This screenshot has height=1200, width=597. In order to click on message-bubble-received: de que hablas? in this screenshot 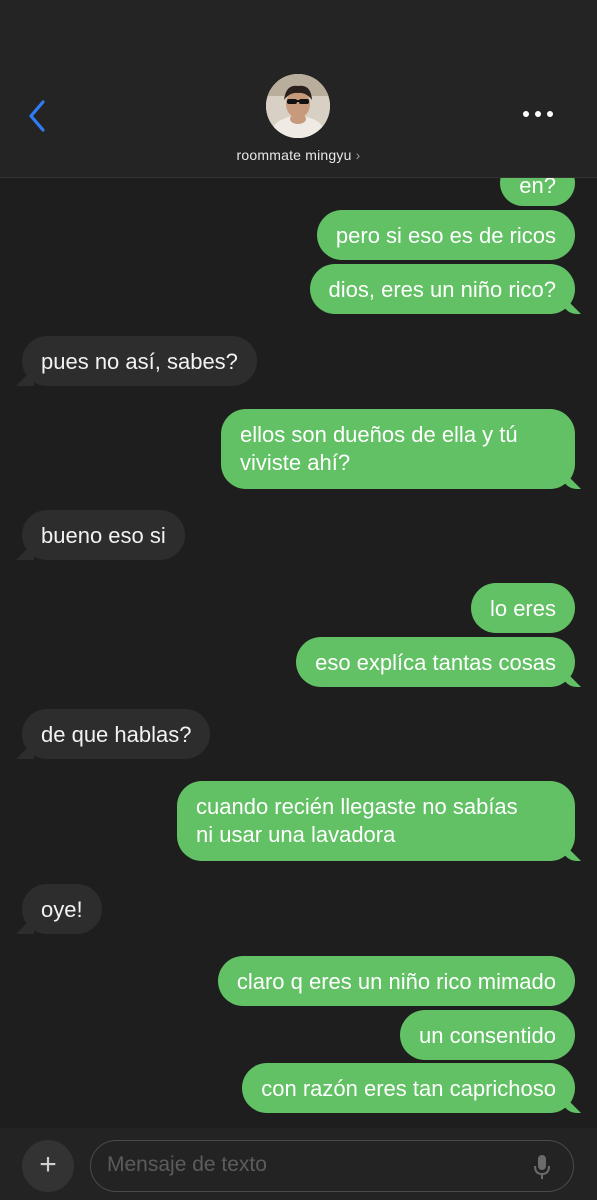, I will do `click(116, 734)`.